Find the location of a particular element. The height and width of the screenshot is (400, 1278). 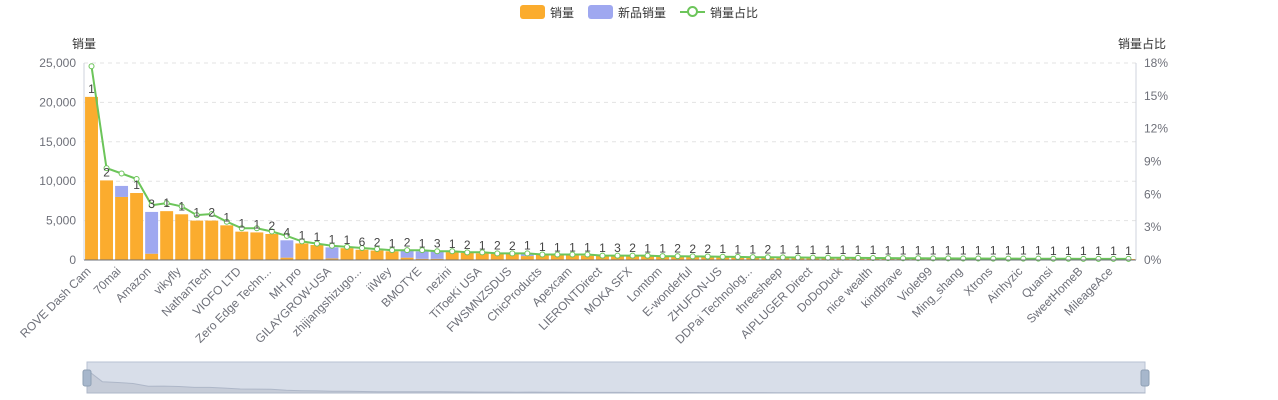

y-left-tick-label: 20,000 is located at coordinates (57, 102).